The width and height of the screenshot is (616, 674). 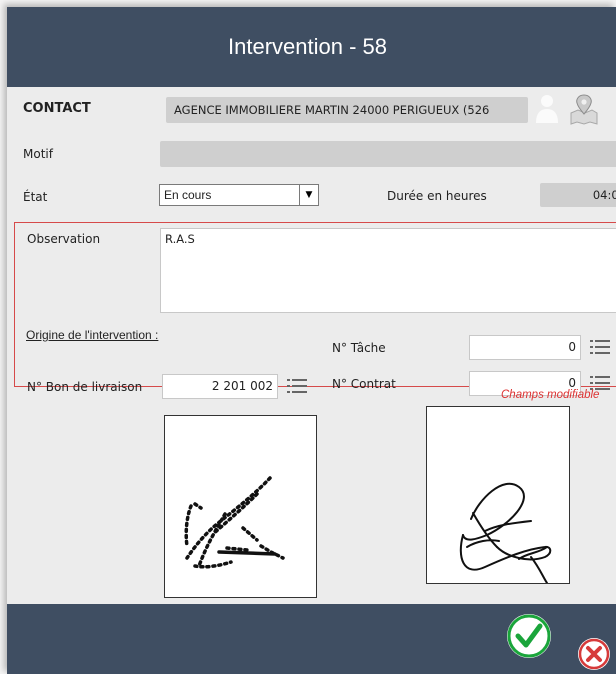 I want to click on tache-field: 0, so click(x=525, y=347).